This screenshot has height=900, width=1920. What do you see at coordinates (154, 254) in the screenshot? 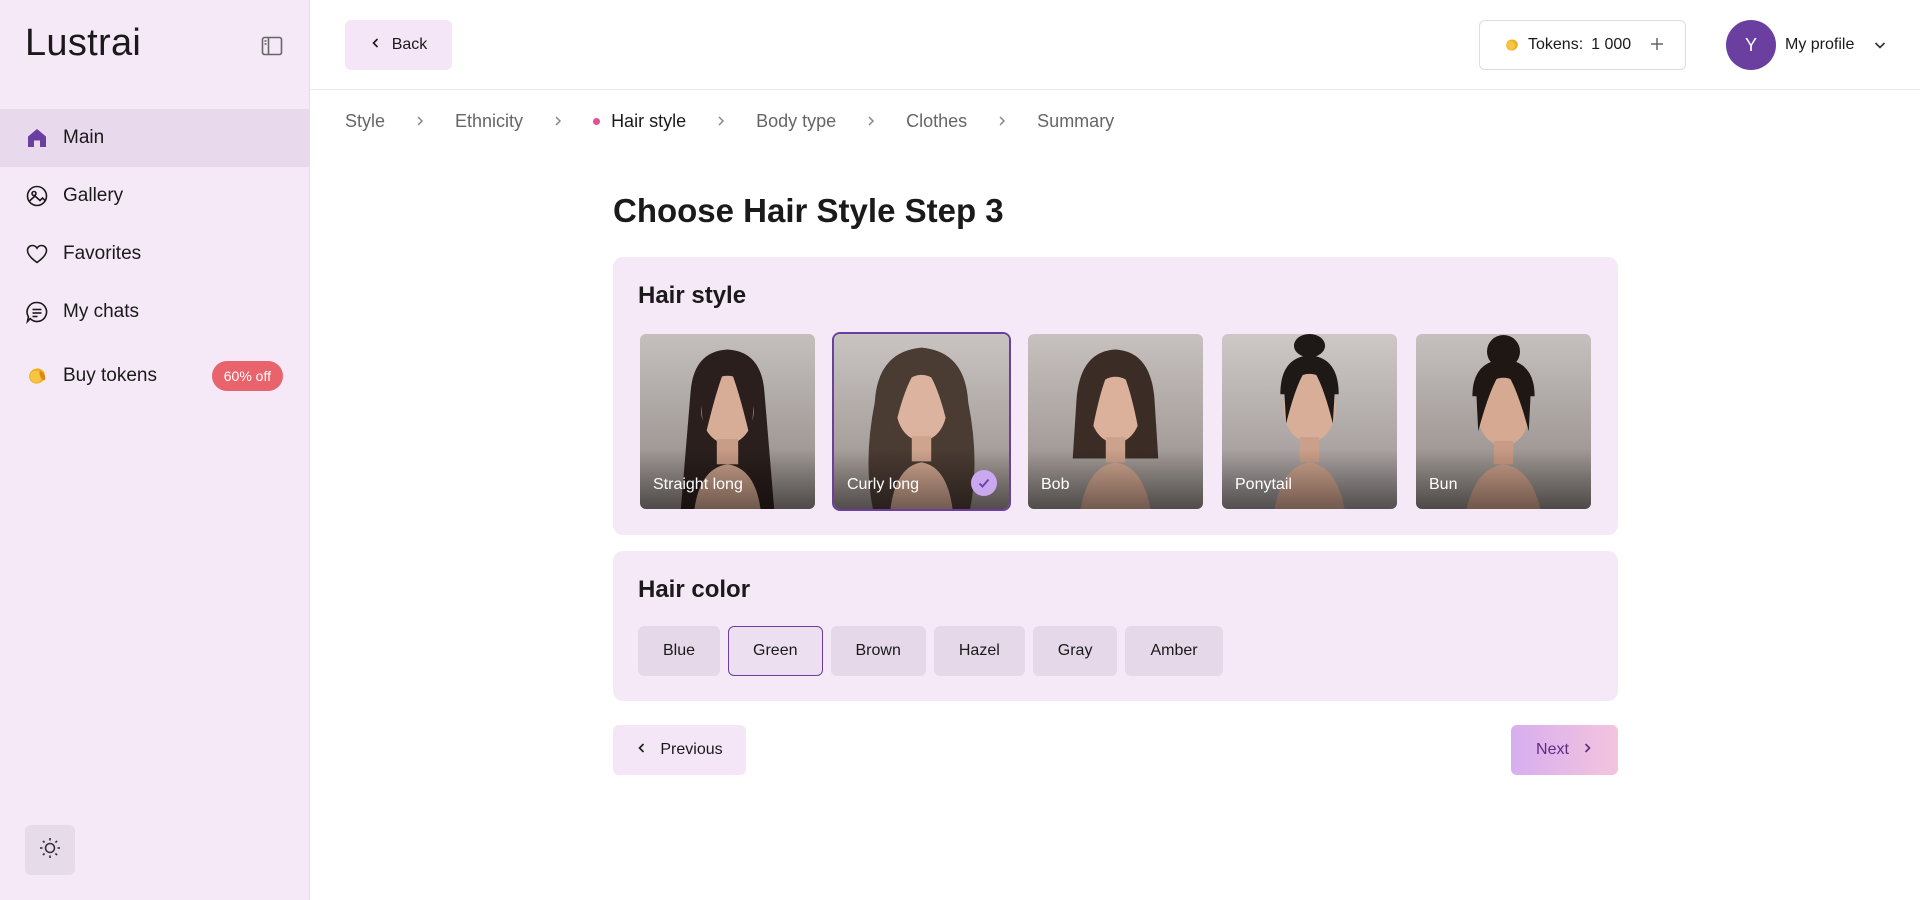
I see `sidebar-item-favorites: Favorites` at bounding box center [154, 254].